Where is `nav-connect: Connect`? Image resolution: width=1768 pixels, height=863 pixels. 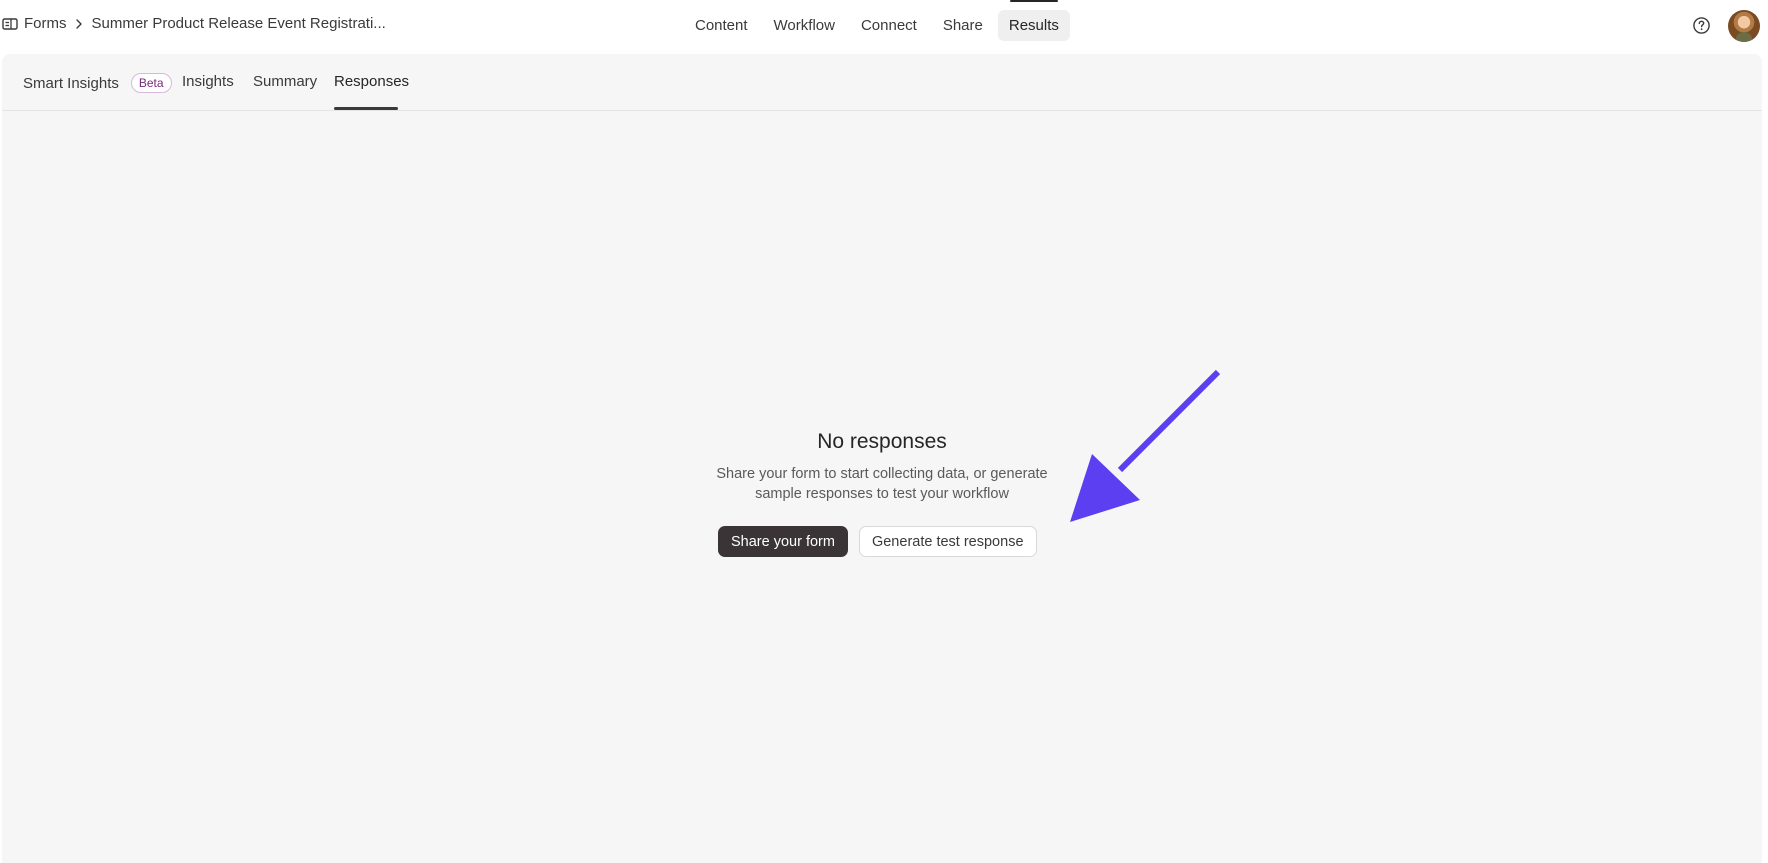 nav-connect: Connect is located at coordinates (889, 25).